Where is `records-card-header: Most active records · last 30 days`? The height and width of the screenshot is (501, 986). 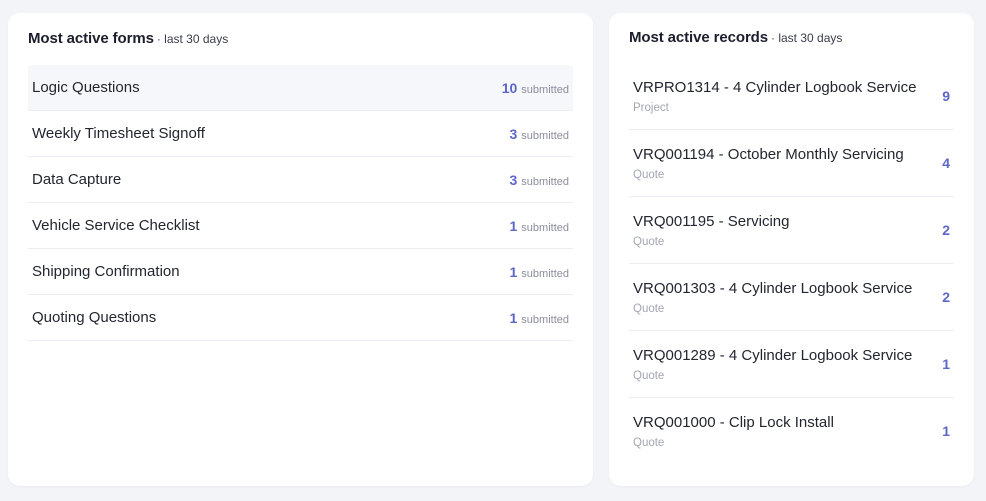 records-card-header: Most active records · last 30 days is located at coordinates (791, 42).